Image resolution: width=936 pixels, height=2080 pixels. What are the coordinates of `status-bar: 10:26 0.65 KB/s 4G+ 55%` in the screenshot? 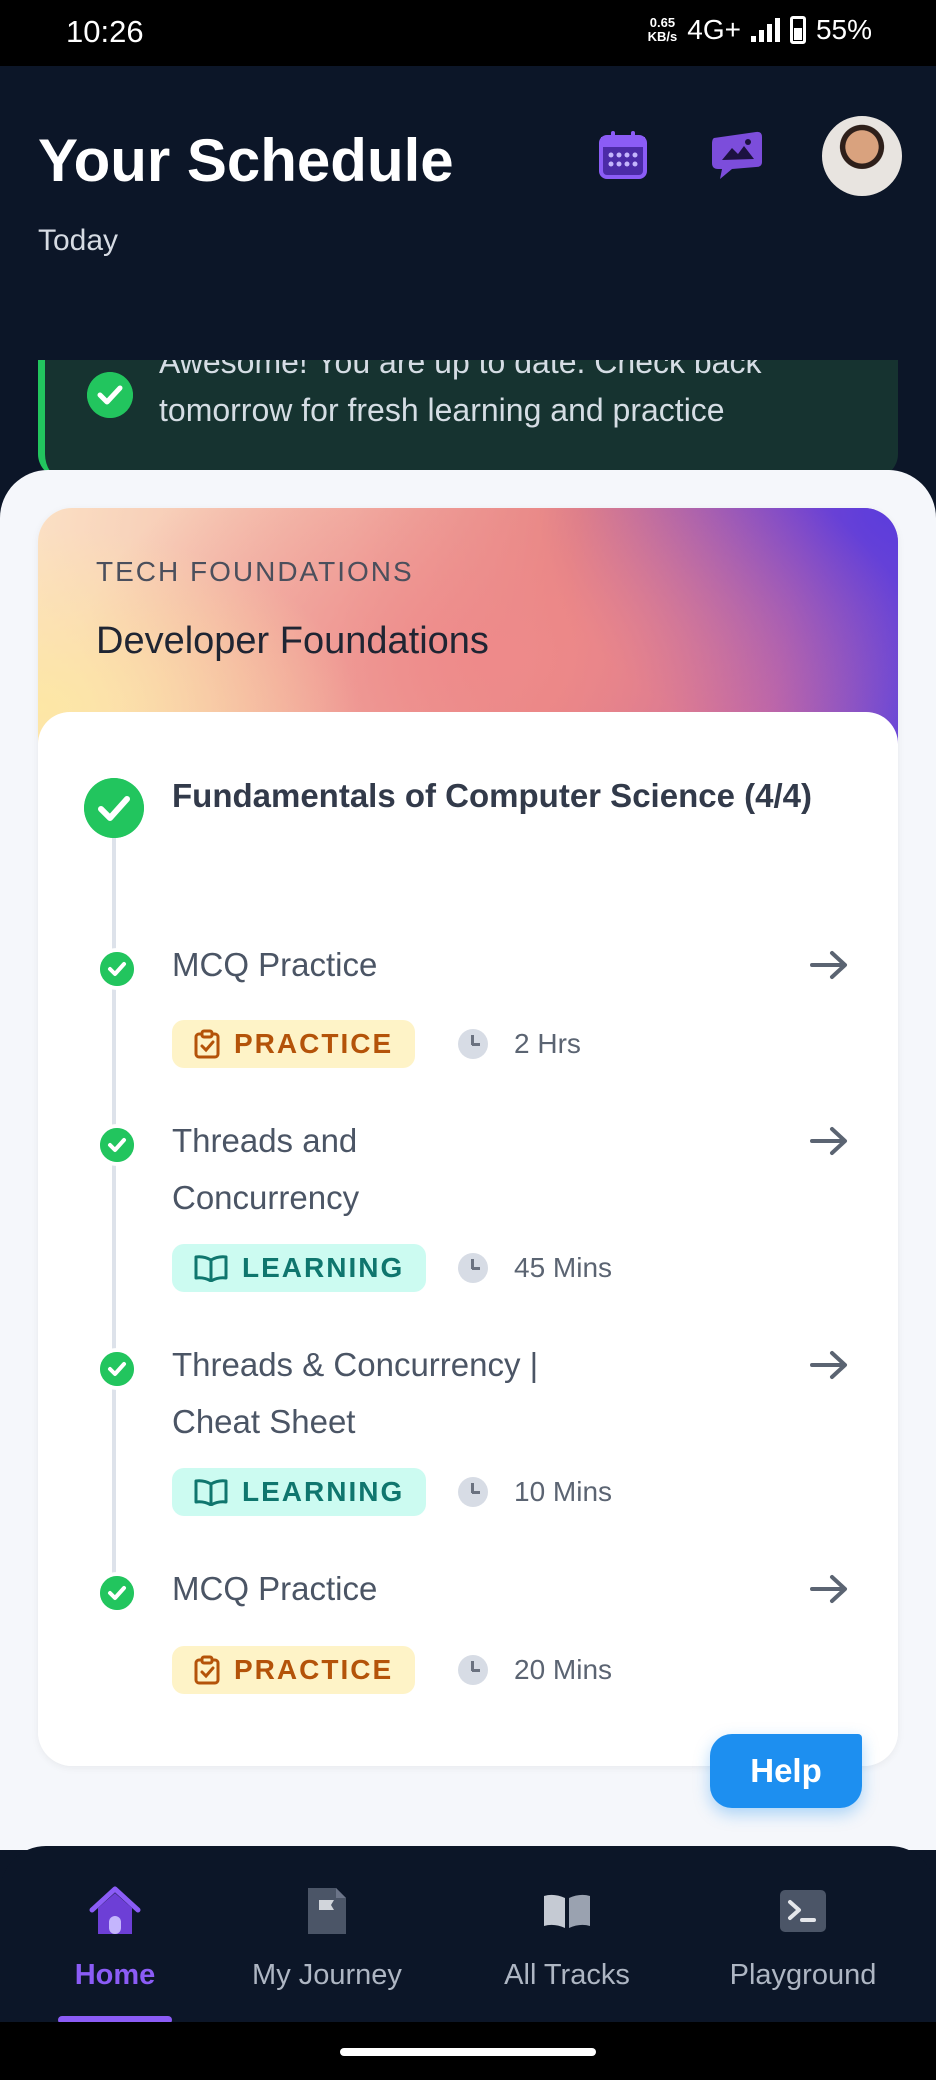 It's located at (468, 33).